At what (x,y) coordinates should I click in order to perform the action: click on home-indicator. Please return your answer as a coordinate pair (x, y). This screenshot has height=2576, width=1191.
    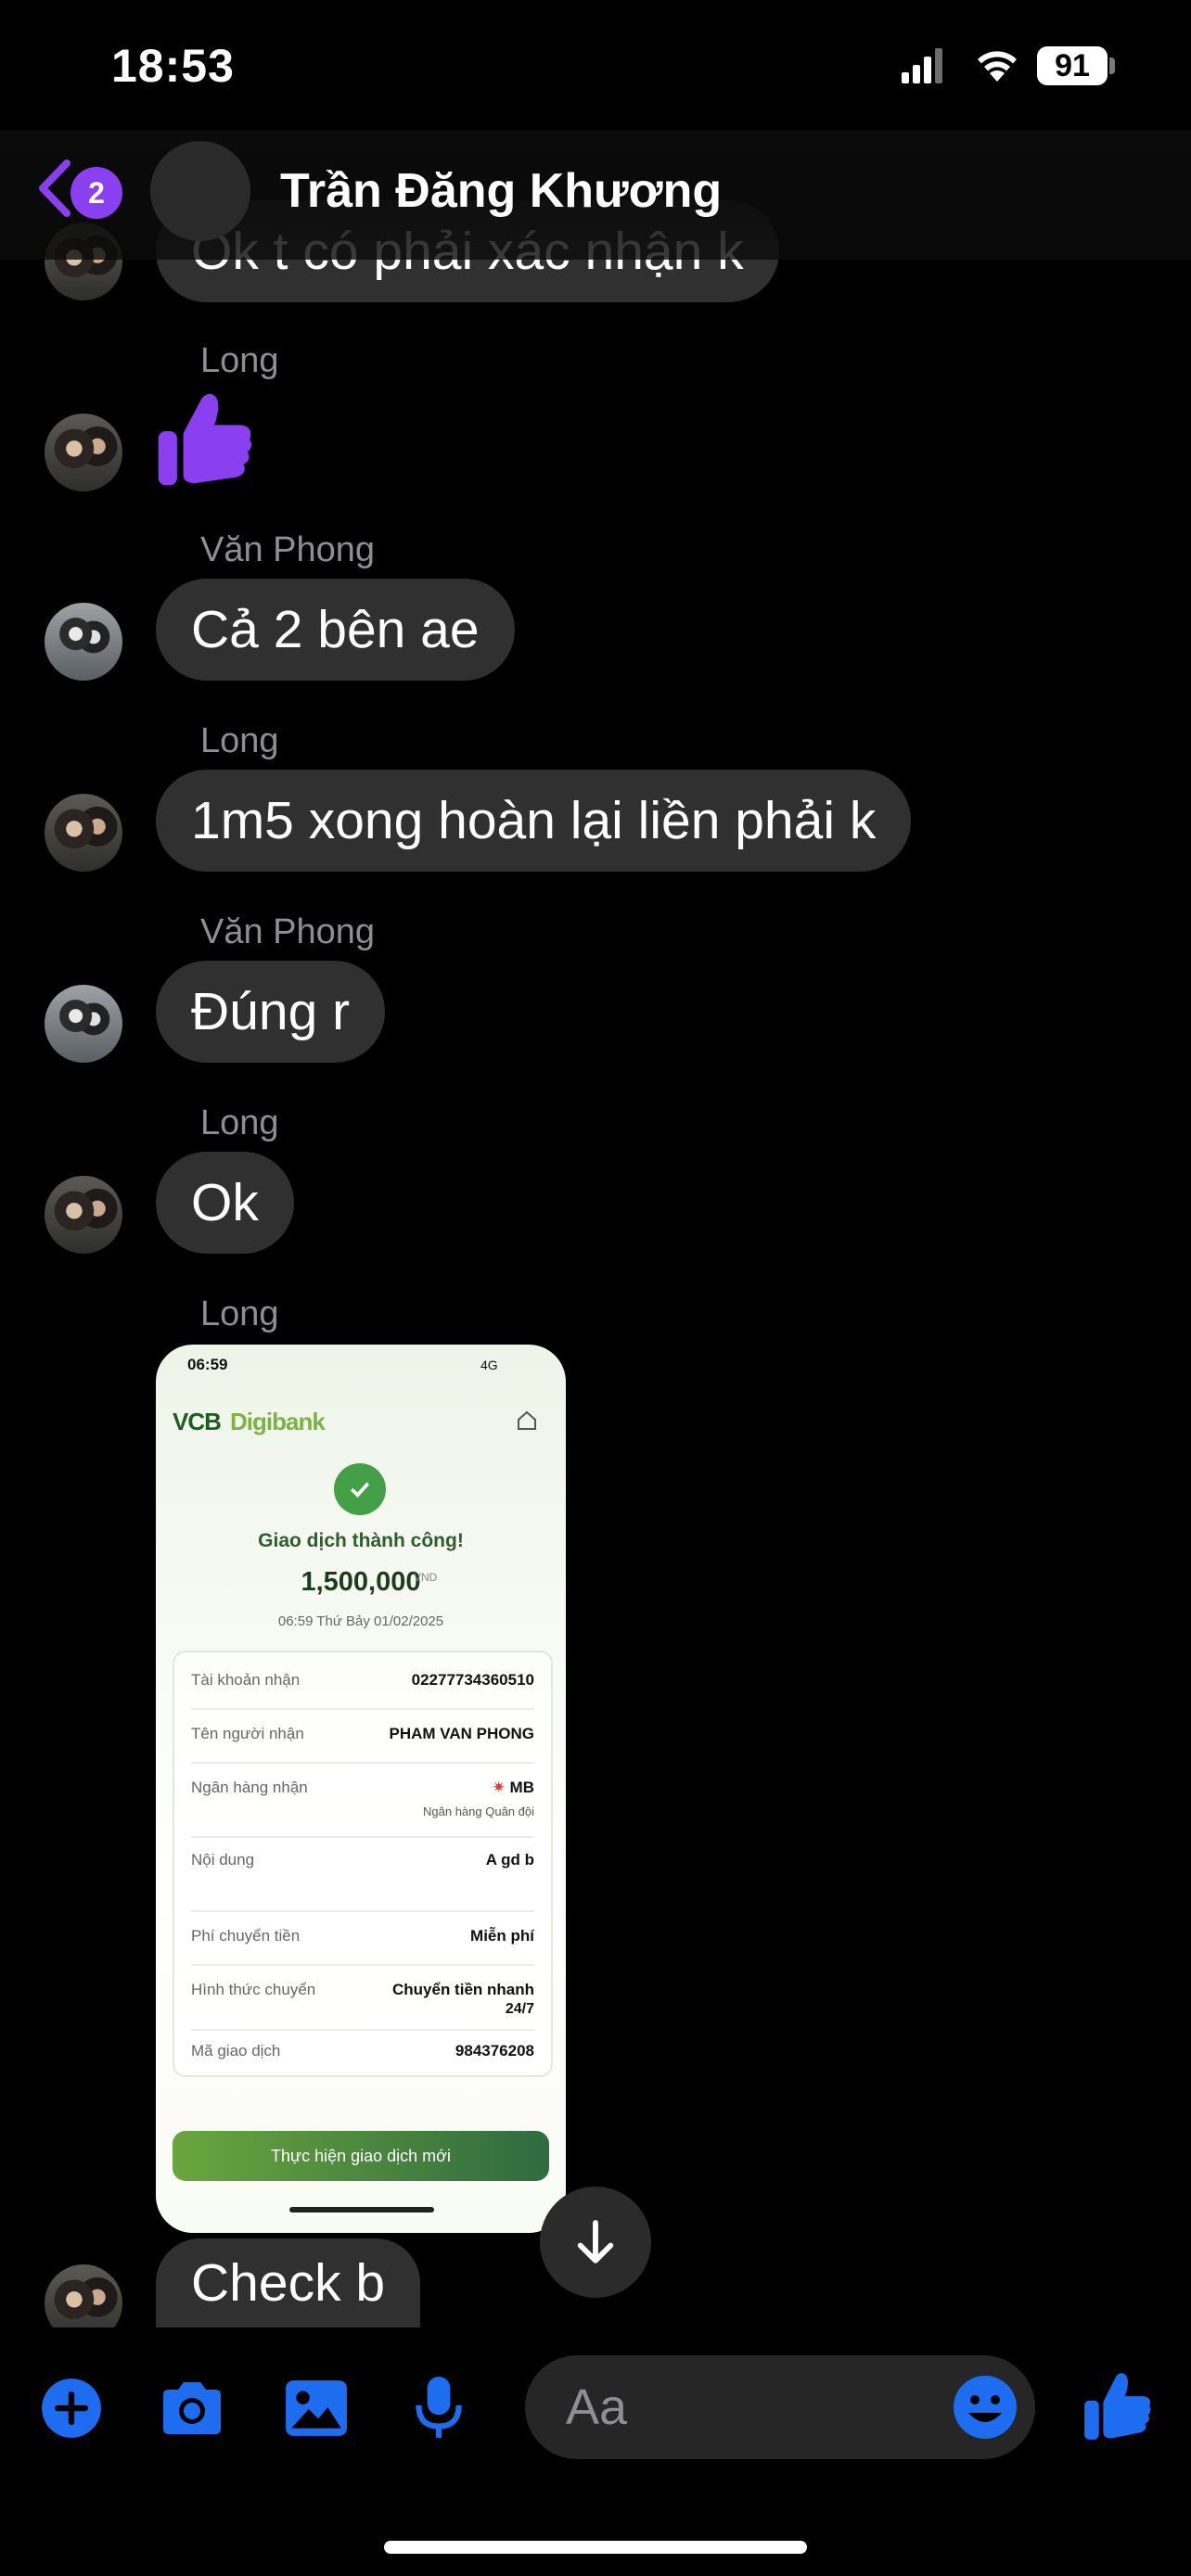
    Looking at the image, I should click on (595, 2547).